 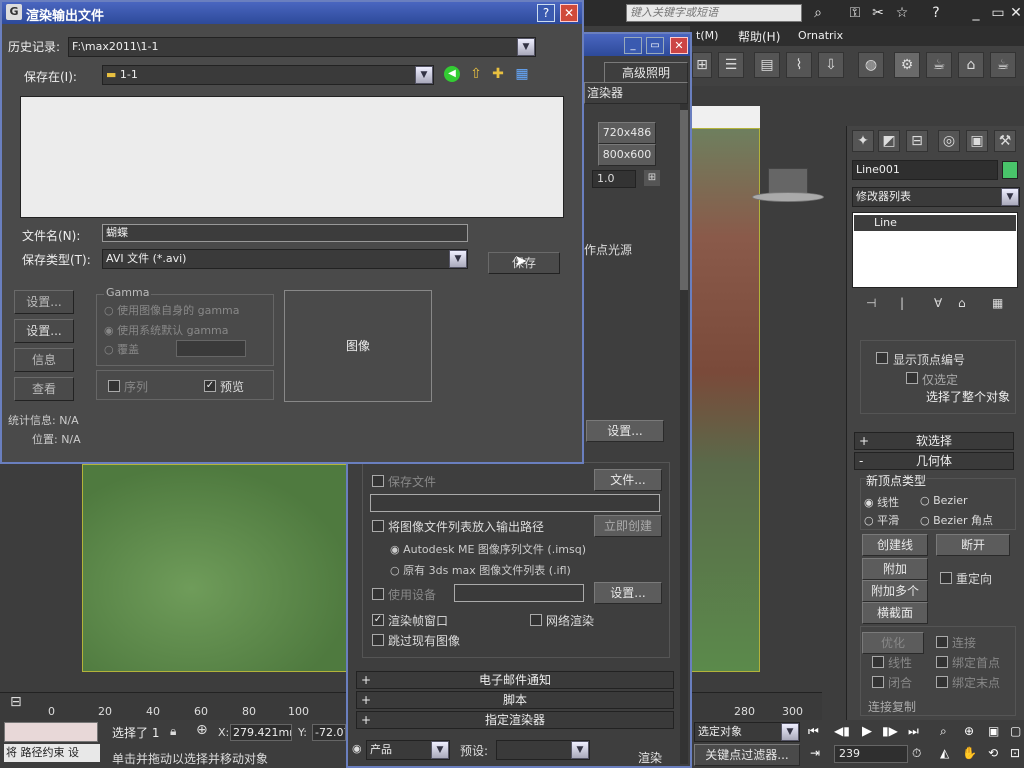 What do you see at coordinates (815, 753) in the screenshot?
I see `key-mode-icon: ⇥` at bounding box center [815, 753].